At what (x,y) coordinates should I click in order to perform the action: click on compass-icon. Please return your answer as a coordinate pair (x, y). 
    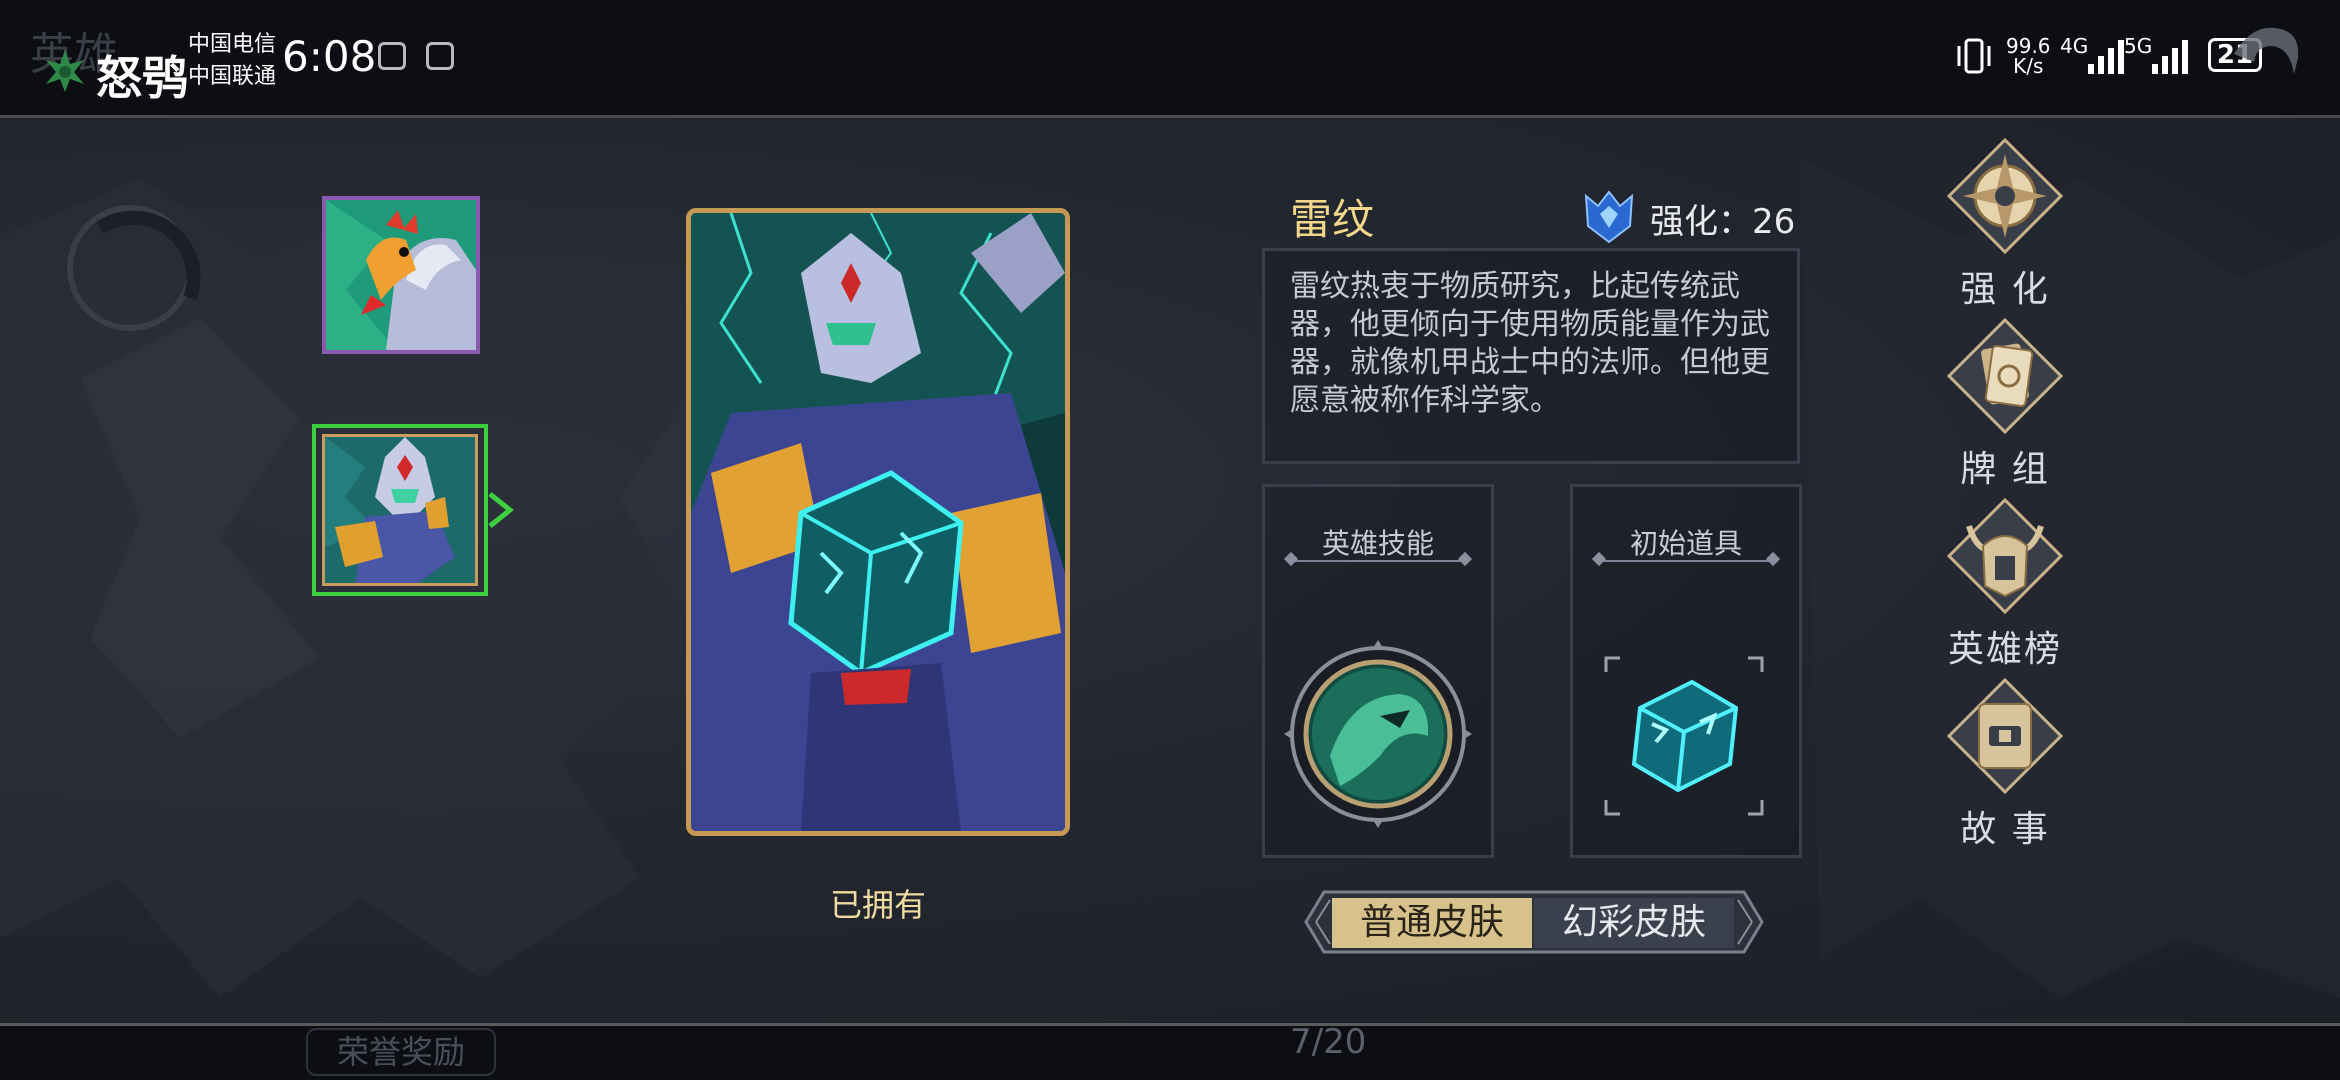
    Looking at the image, I should click on (2005, 196).